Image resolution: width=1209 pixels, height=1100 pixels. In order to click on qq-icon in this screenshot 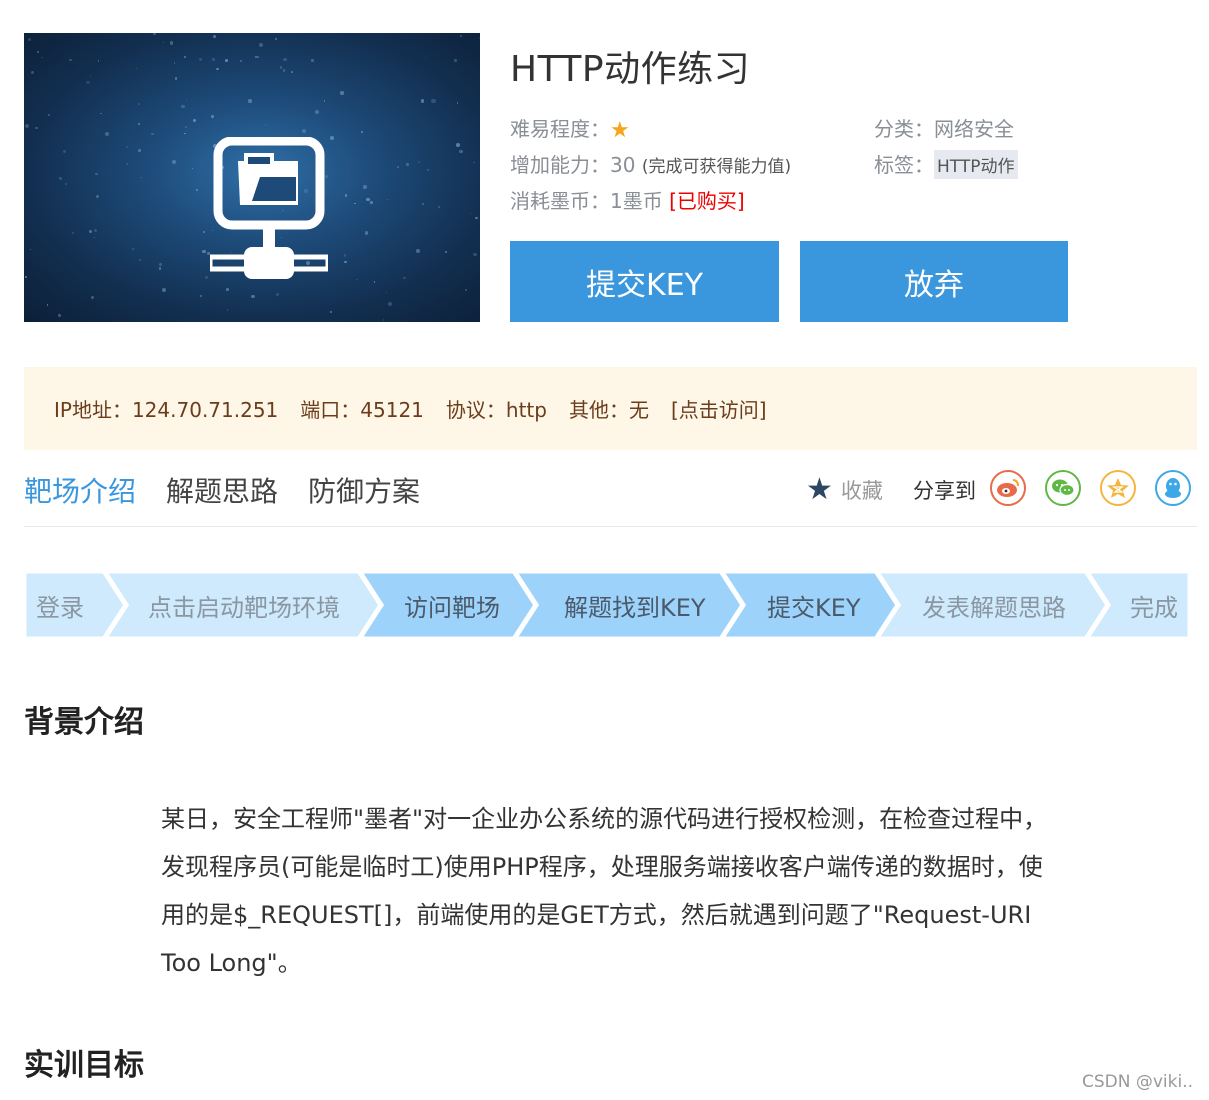, I will do `click(1173, 488)`.